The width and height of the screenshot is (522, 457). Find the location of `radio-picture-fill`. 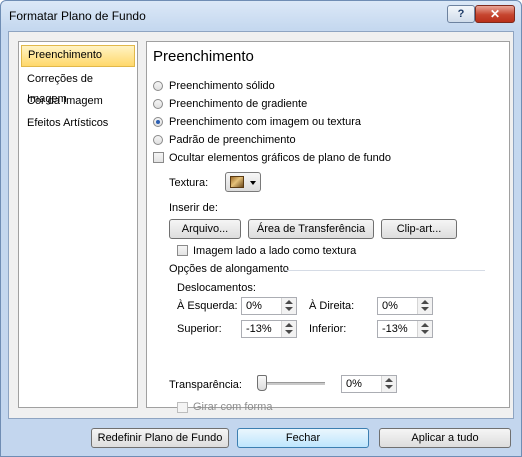

radio-picture-fill is located at coordinates (158, 122).